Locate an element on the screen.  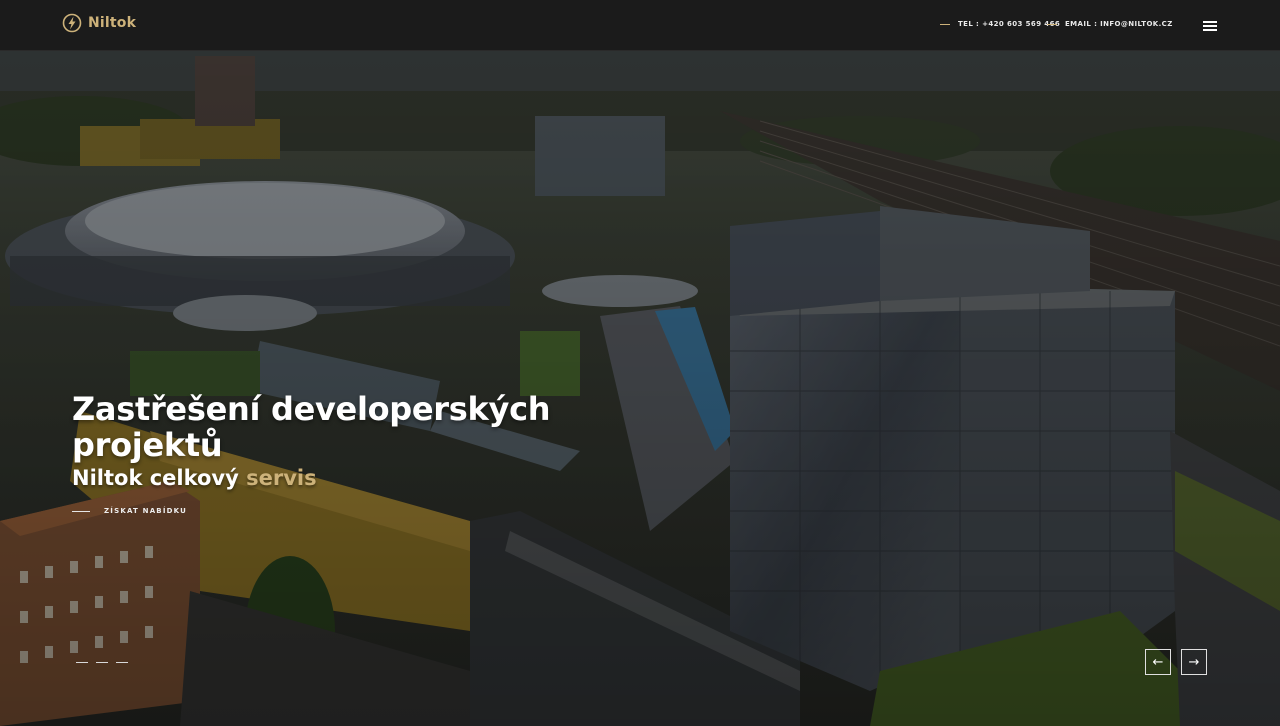
brand-logo: Niltok is located at coordinates (99, 23).